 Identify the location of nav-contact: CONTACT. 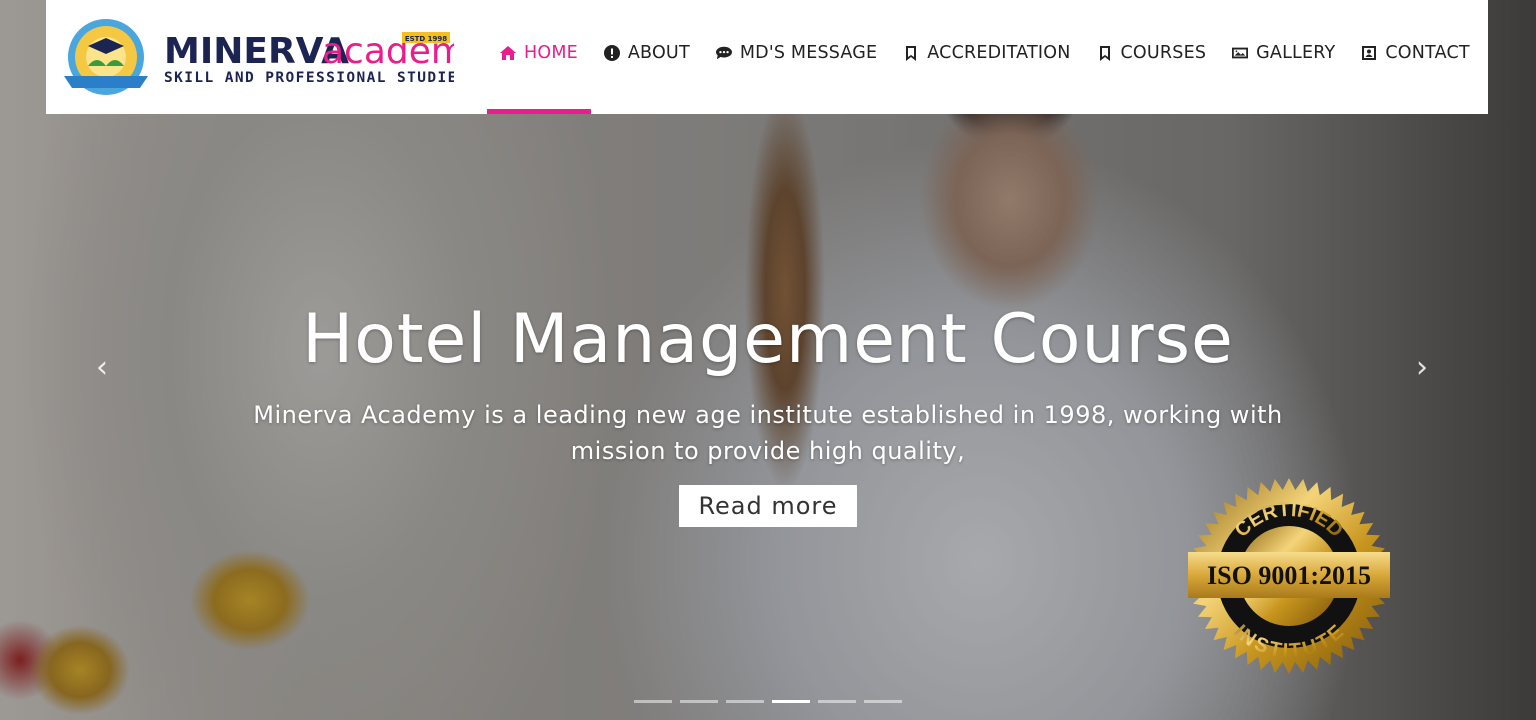
(1415, 53).